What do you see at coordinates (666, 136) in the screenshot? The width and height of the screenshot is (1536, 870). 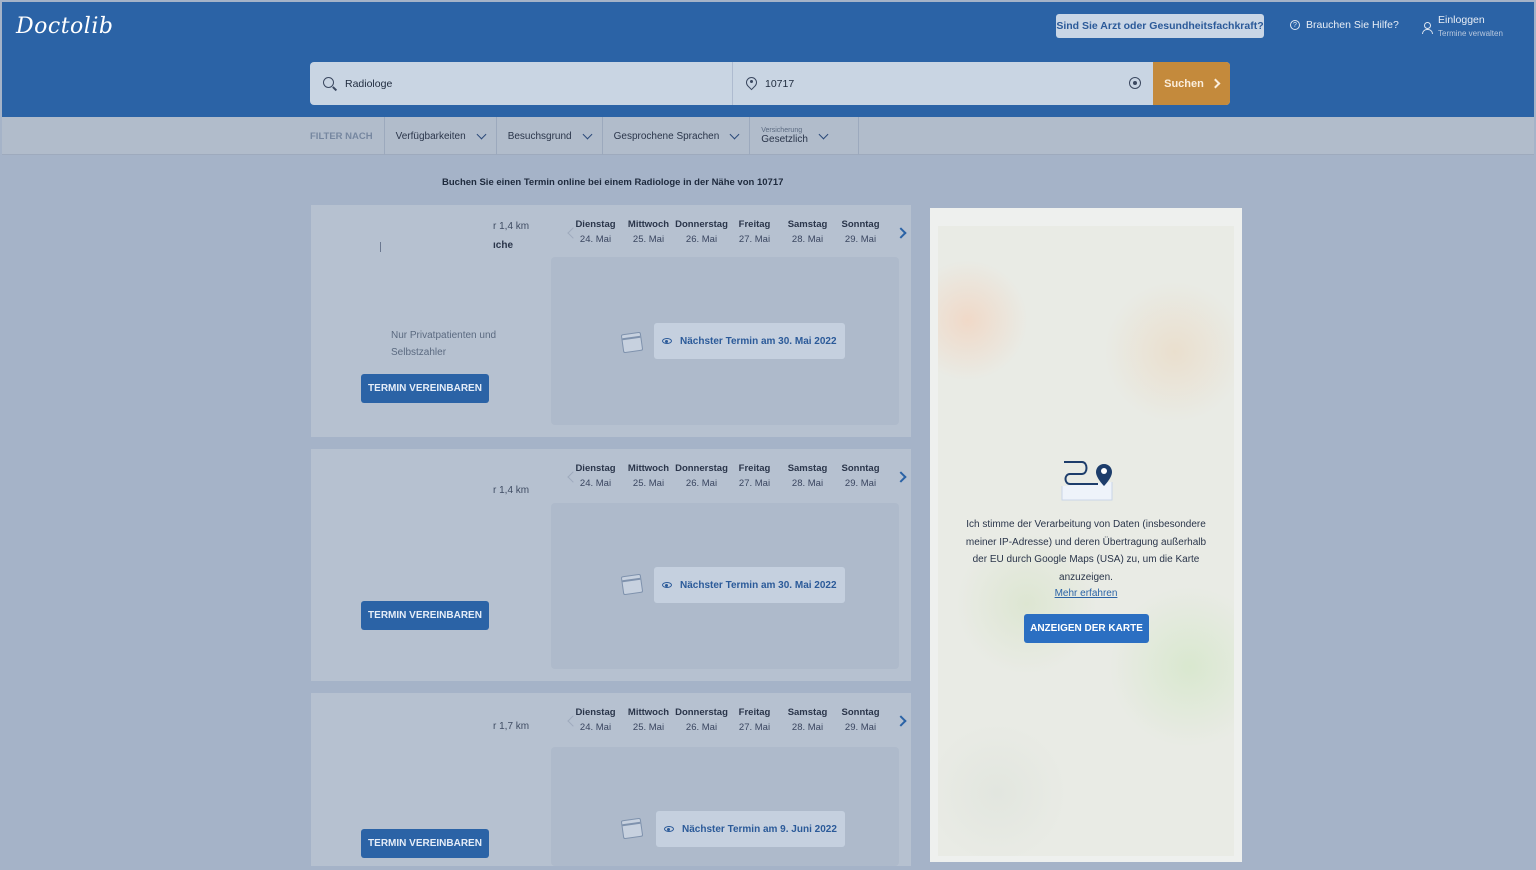 I see `filter-languages-label: Gesprochene Sprachen` at bounding box center [666, 136].